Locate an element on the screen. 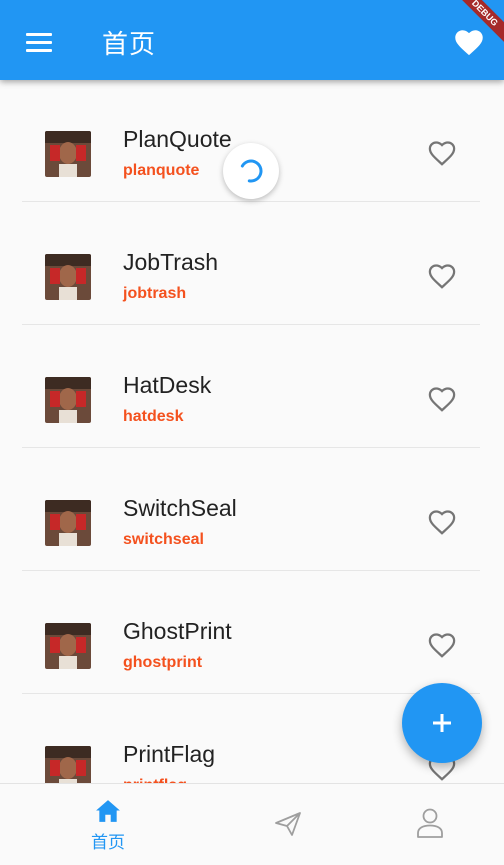  item-name: JobTrash is located at coordinates (171, 262).